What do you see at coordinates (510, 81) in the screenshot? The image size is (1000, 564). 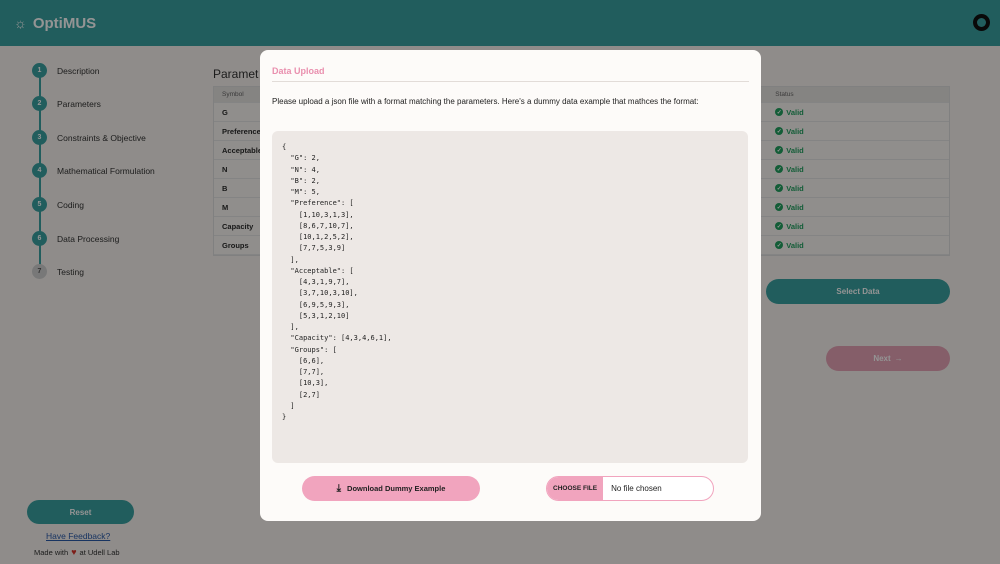 I see `modal-divider` at bounding box center [510, 81].